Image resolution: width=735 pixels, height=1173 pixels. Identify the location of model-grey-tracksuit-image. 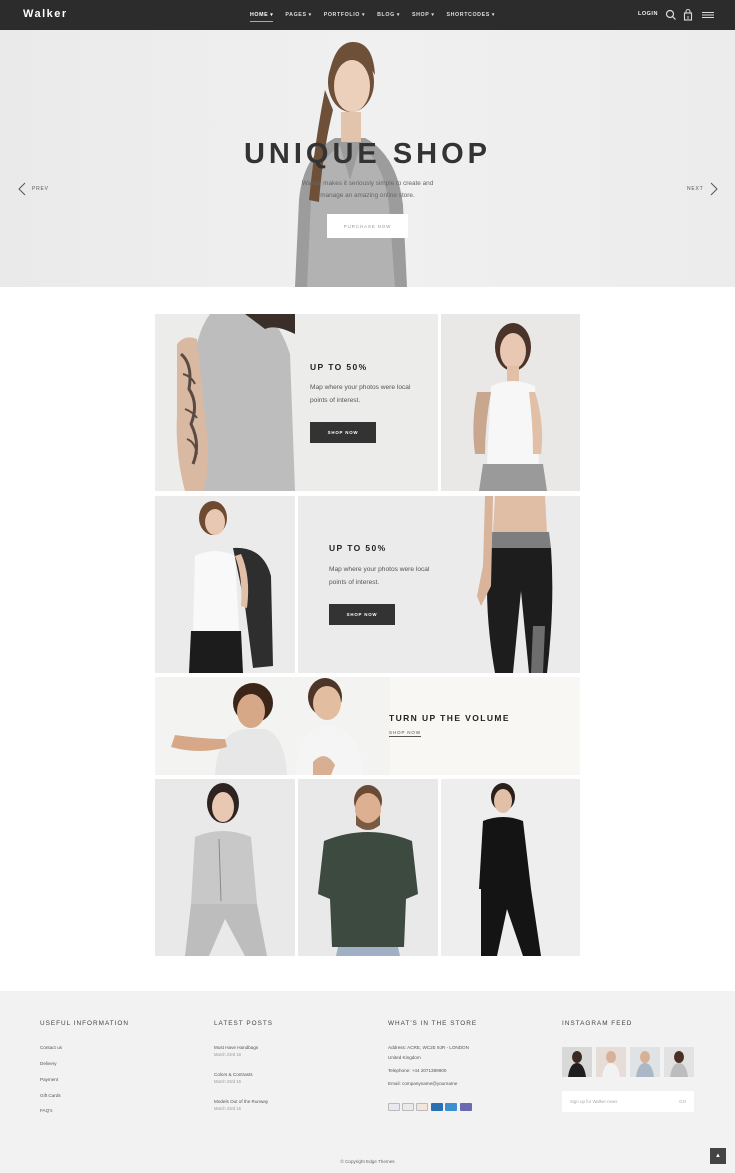
(226, 869).